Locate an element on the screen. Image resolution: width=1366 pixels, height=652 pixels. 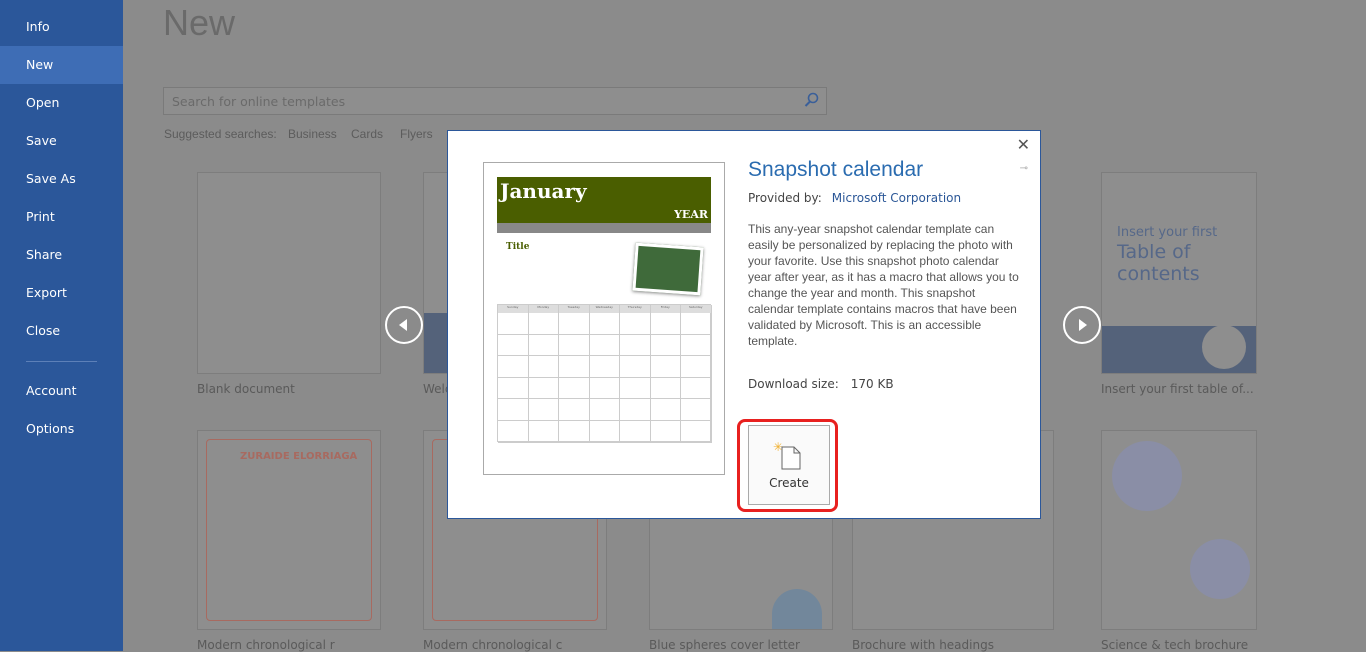
calendar-day-header: Saturday is located at coordinates (696, 309).